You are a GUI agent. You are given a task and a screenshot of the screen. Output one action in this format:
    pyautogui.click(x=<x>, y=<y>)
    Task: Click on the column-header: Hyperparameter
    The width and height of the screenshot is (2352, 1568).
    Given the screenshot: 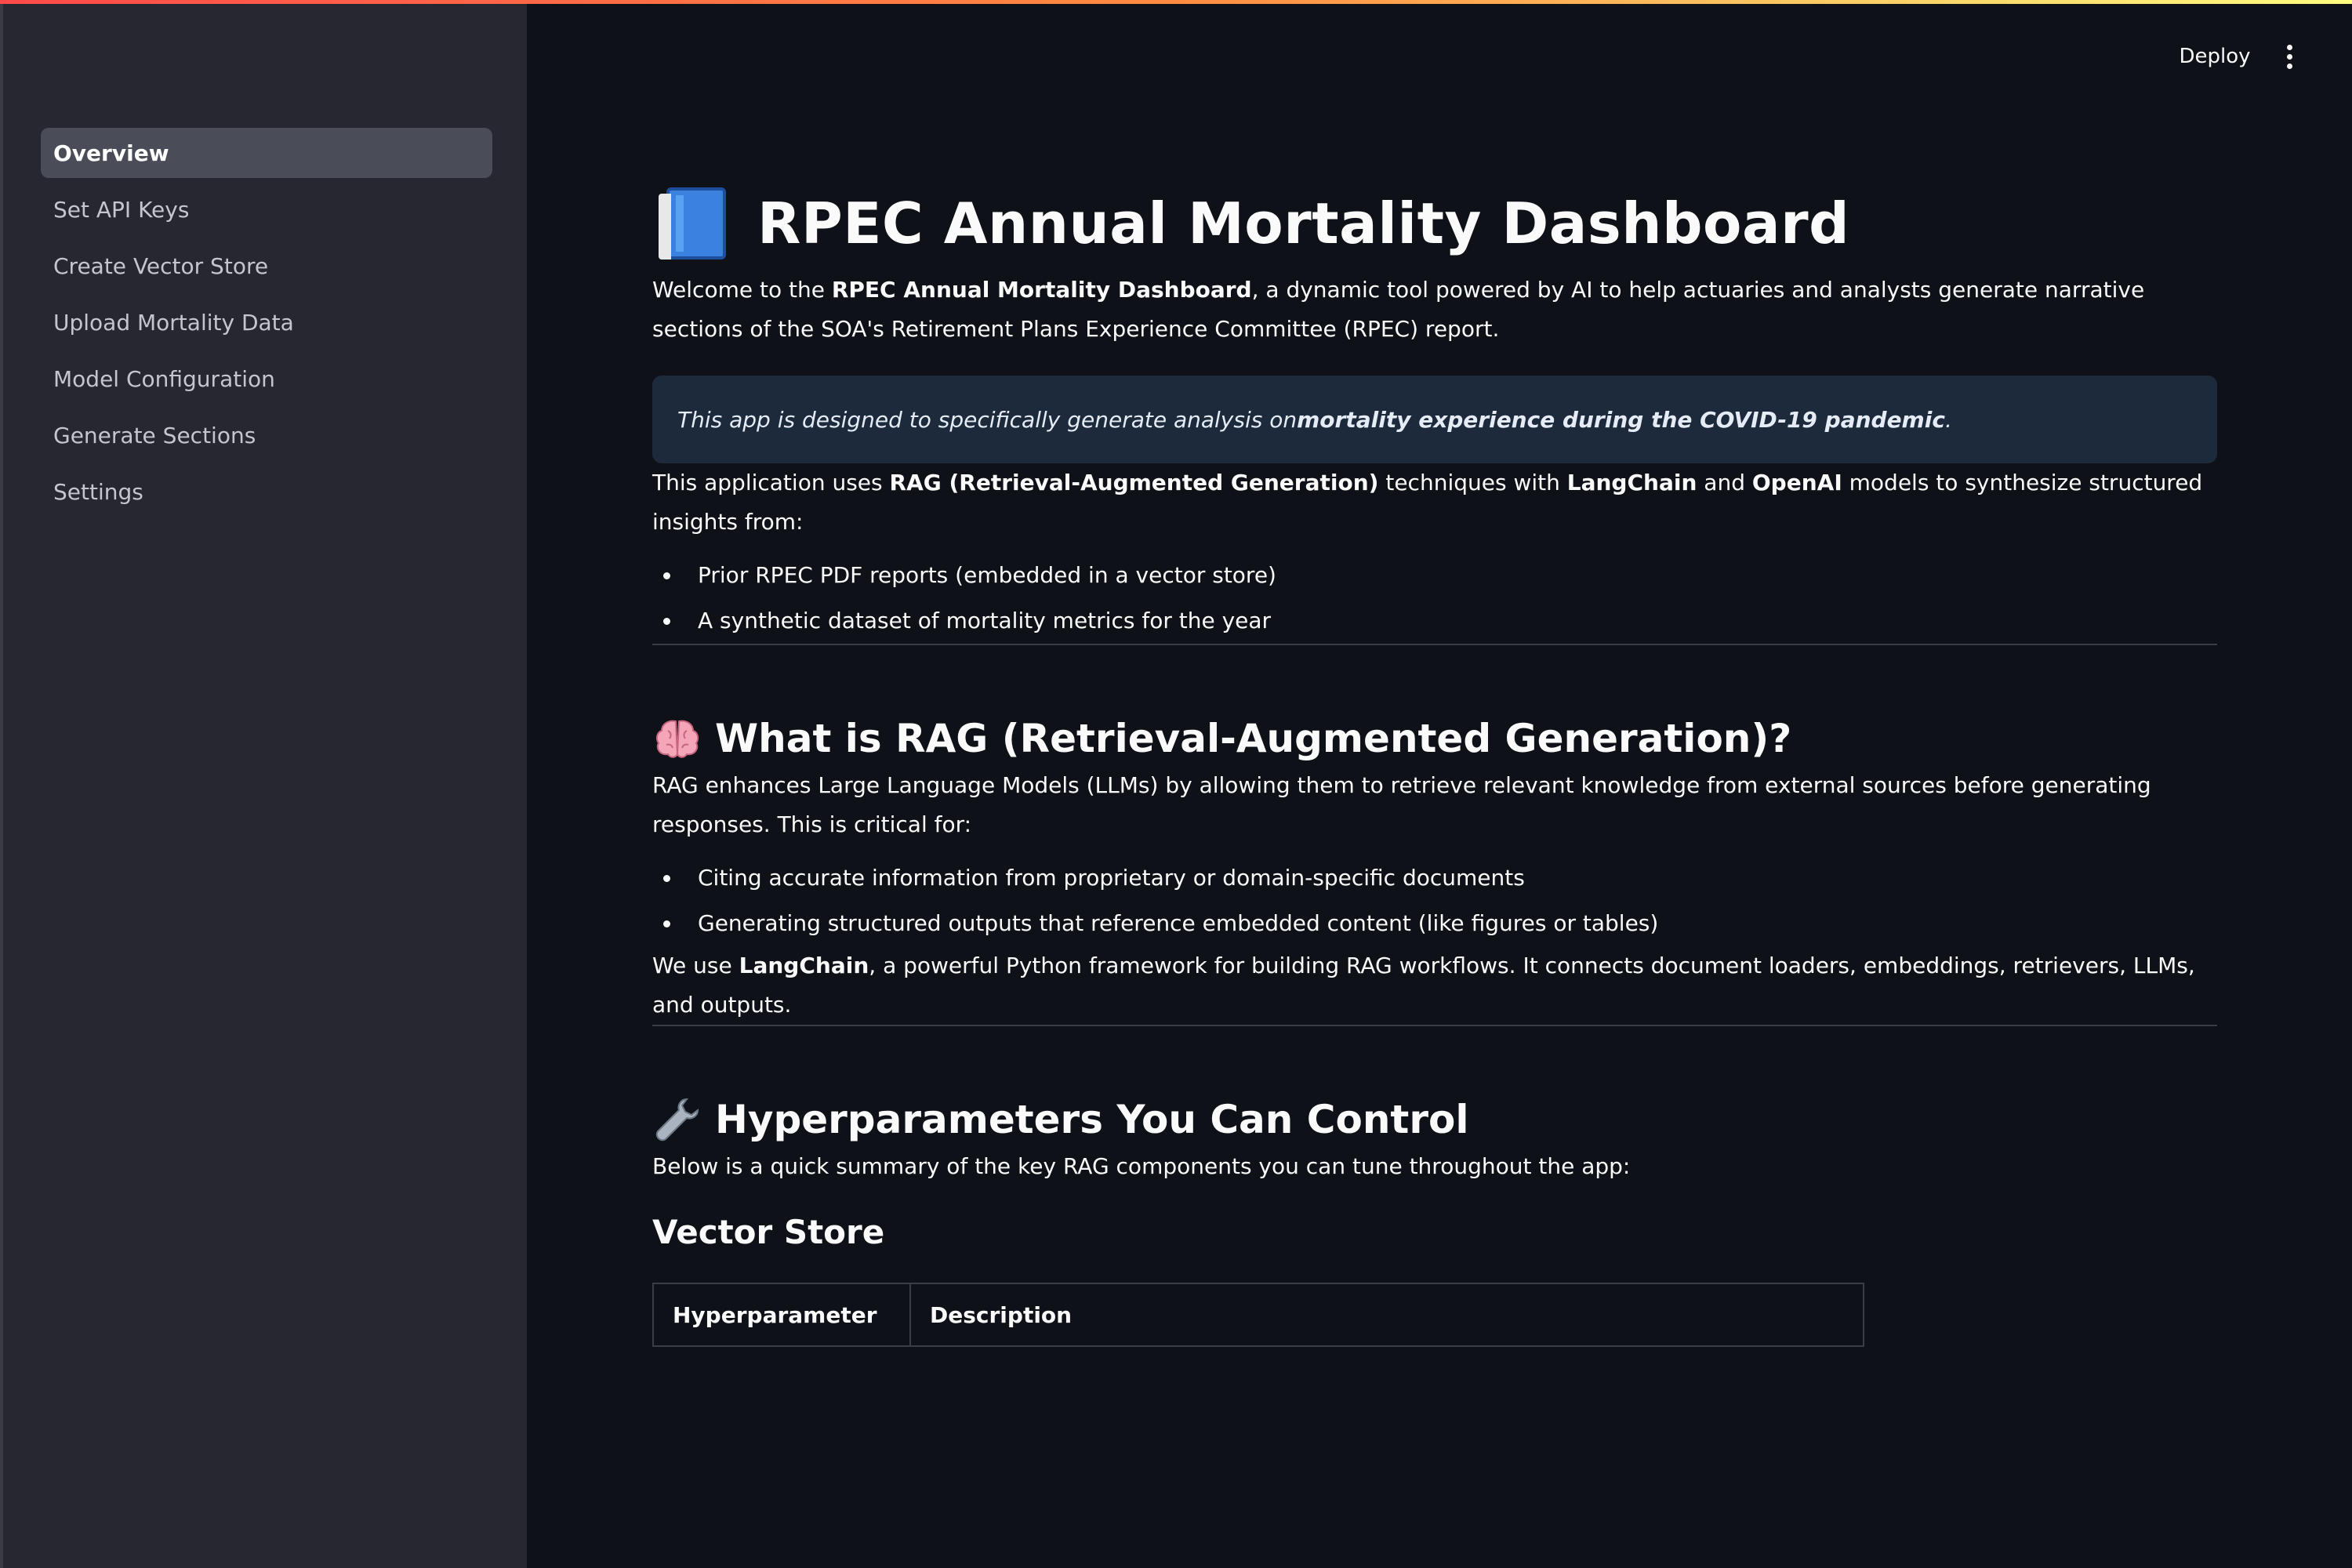 What is the action you would take?
    pyautogui.click(x=781, y=1315)
    